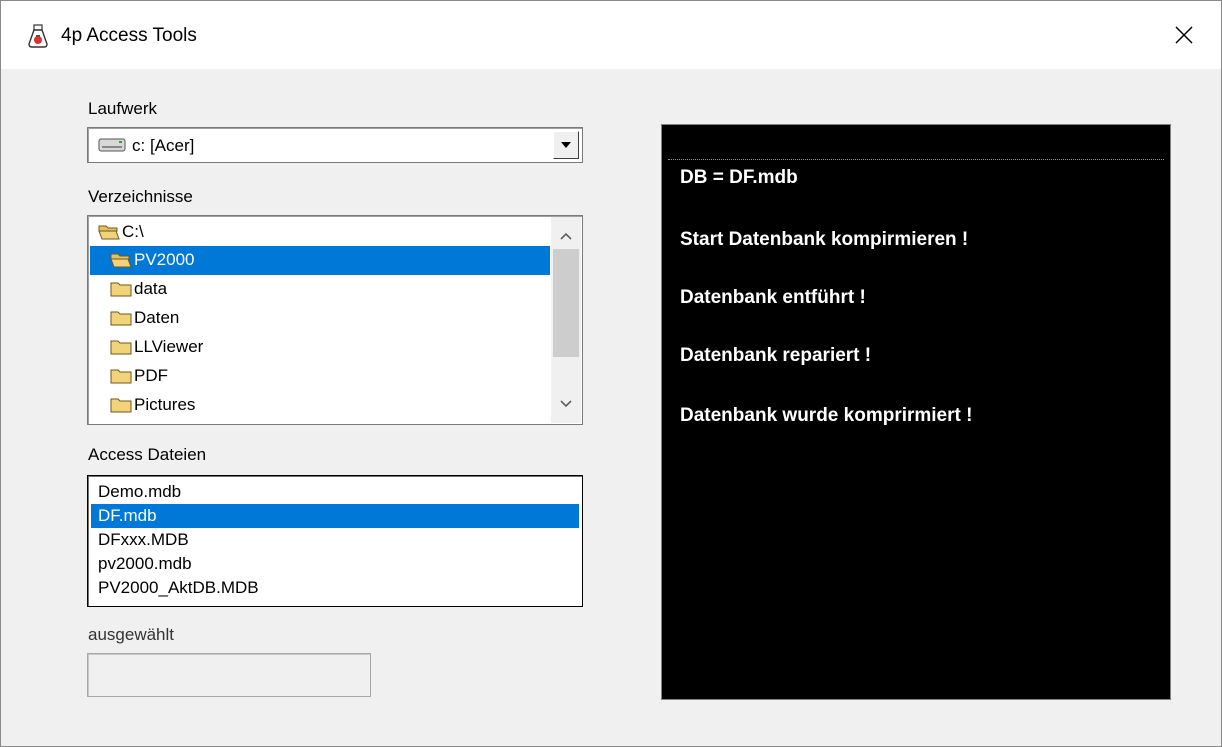 The height and width of the screenshot is (747, 1222). I want to click on dir-item-label: PV2000, so click(164, 259).